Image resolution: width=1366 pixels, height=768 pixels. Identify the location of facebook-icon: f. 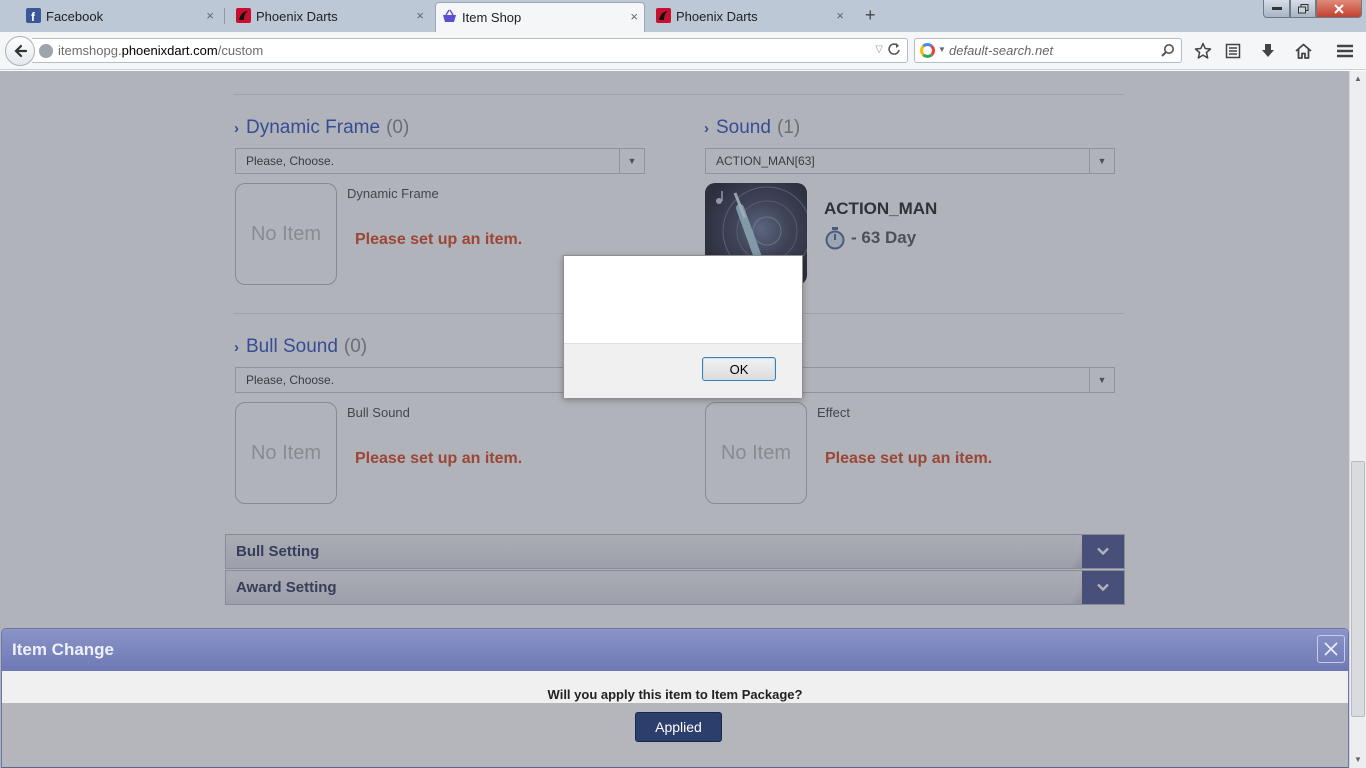
(33, 16).